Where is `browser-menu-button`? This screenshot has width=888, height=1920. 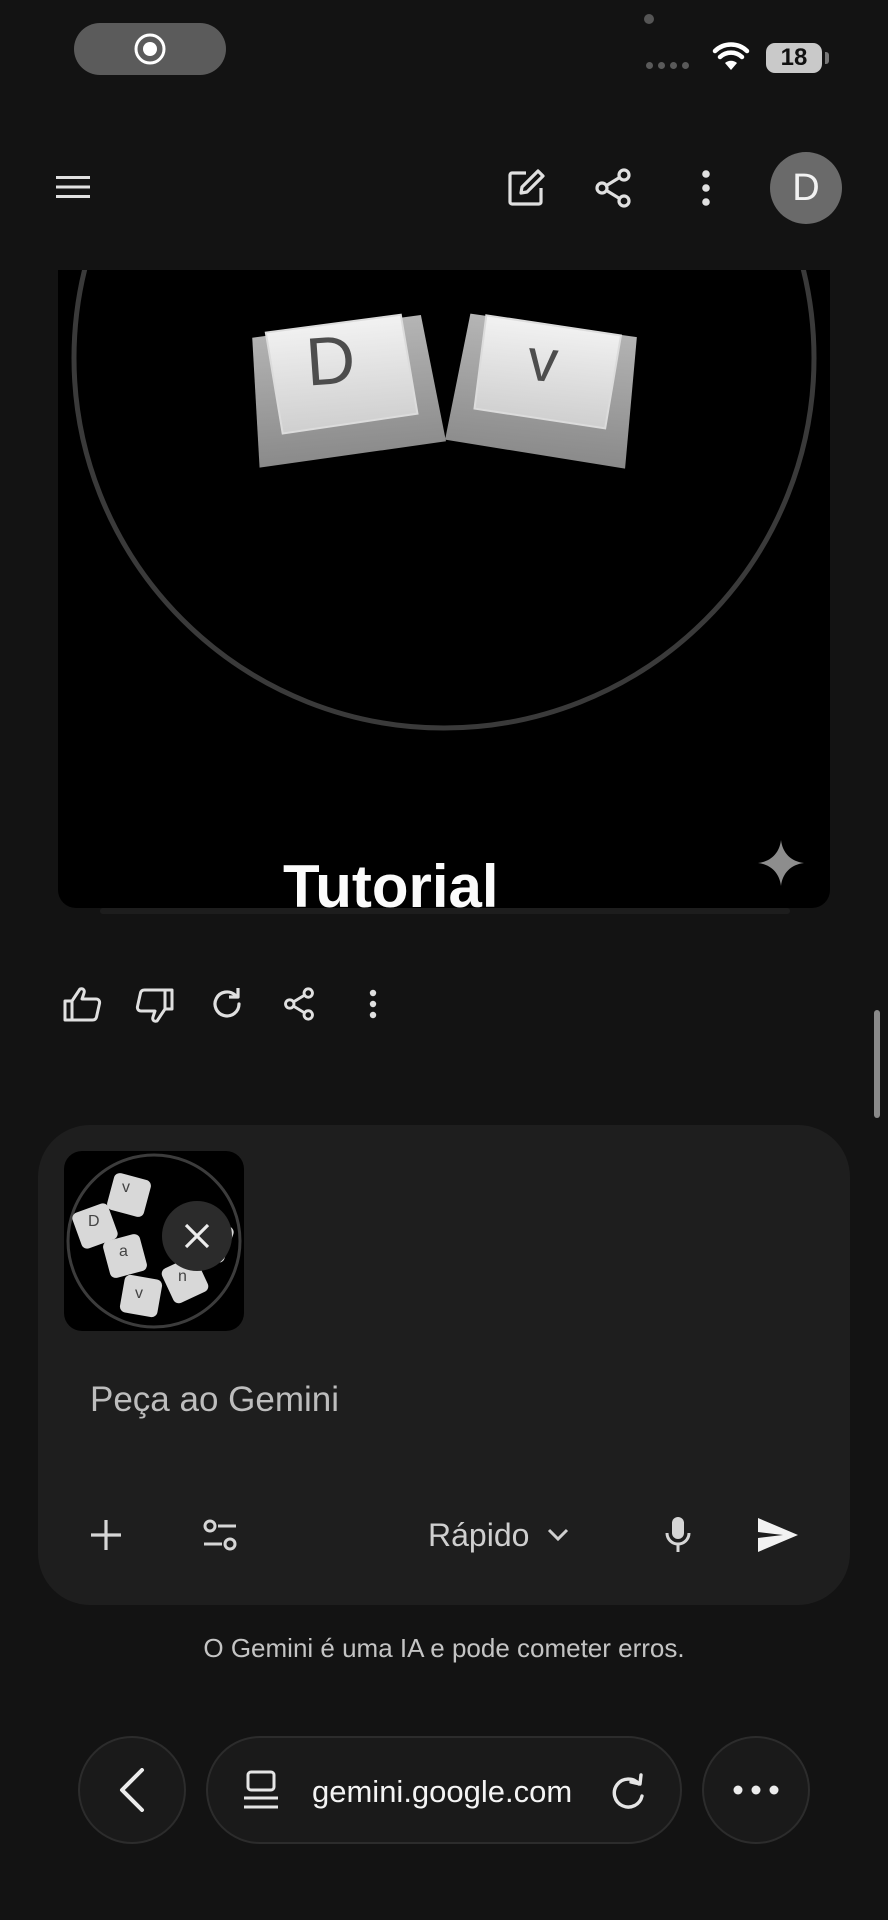 browser-menu-button is located at coordinates (756, 1790).